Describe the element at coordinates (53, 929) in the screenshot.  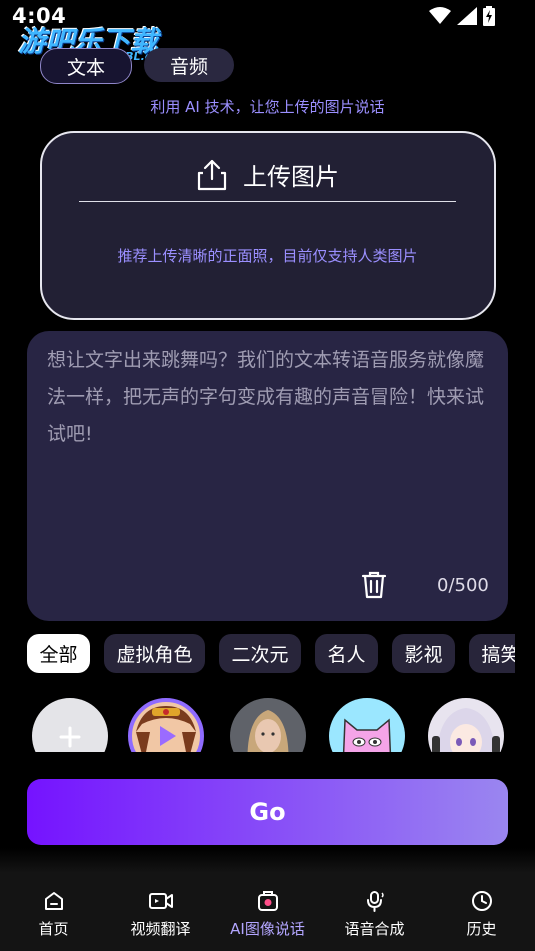
I see `nav-home-label: 首页` at that location.